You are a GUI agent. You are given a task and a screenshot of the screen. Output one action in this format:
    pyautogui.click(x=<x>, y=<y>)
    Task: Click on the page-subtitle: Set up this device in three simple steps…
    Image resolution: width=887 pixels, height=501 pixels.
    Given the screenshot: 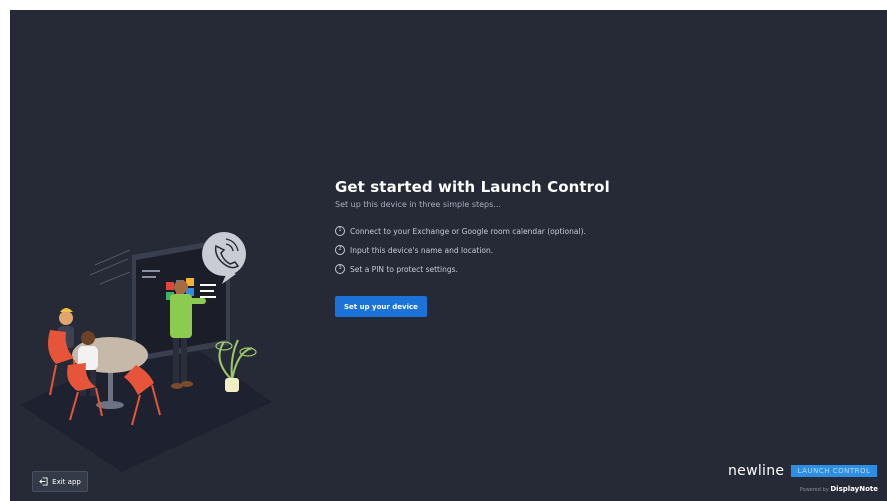 What is the action you would take?
    pyautogui.click(x=418, y=204)
    